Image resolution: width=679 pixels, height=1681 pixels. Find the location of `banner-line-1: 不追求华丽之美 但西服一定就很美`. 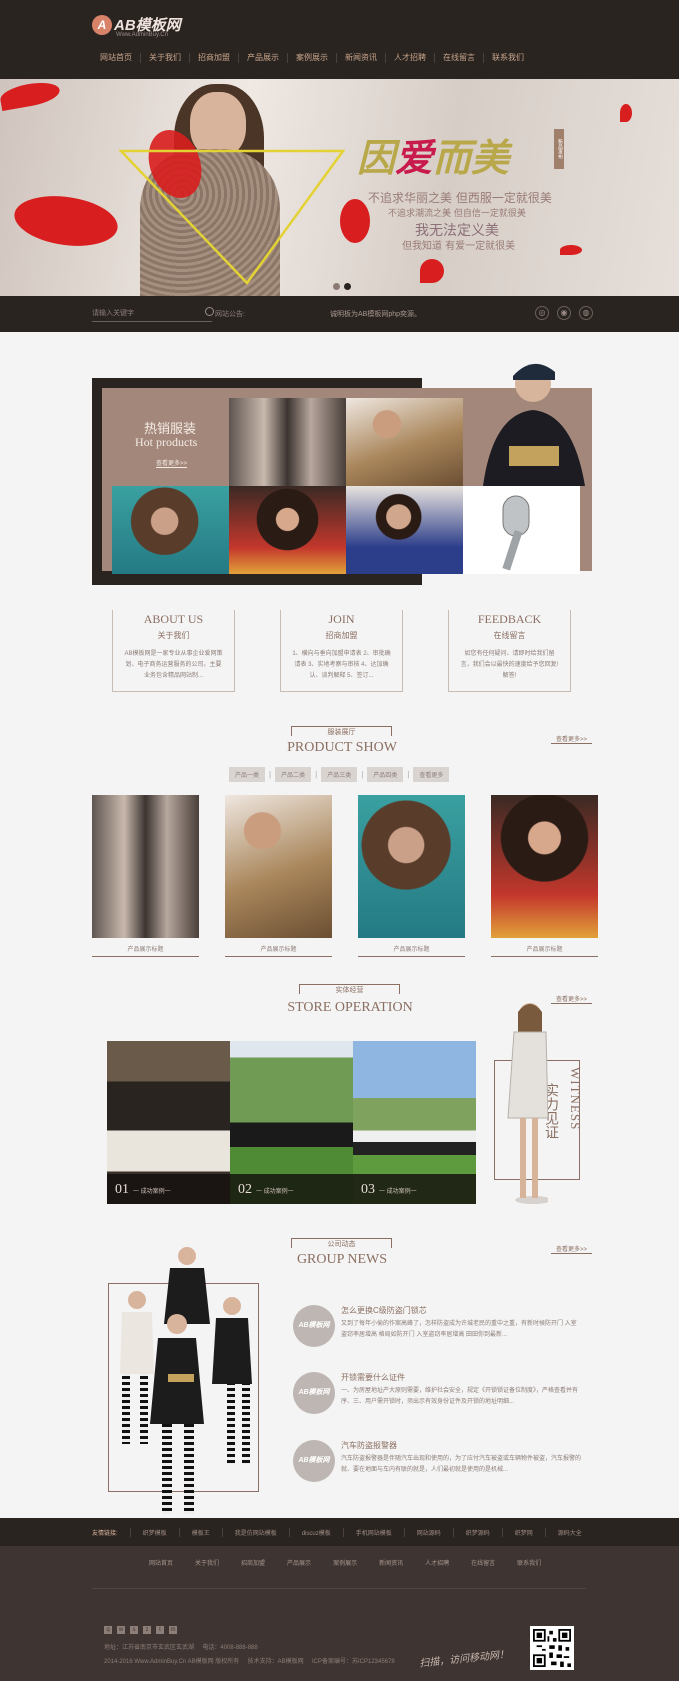

banner-line-1: 不追求华丽之美 但西服一定就很美 is located at coordinates (460, 198).